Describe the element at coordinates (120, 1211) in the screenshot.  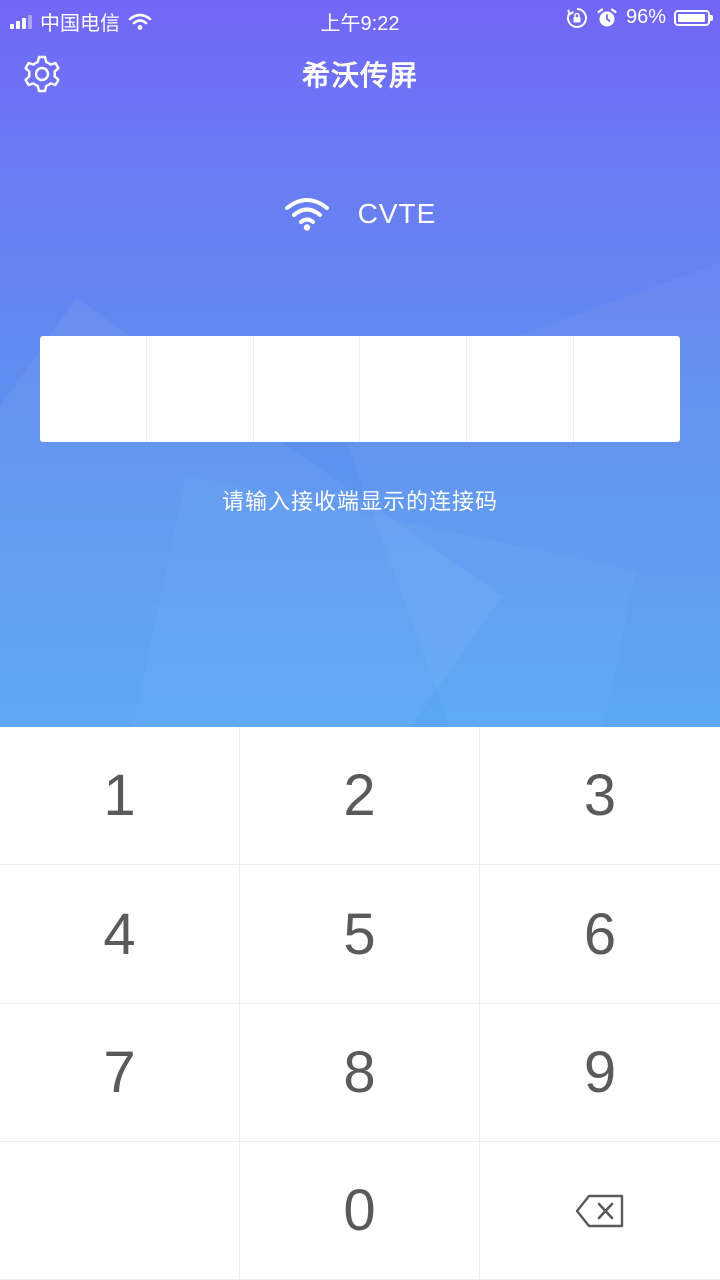
I see `key-empty` at that location.